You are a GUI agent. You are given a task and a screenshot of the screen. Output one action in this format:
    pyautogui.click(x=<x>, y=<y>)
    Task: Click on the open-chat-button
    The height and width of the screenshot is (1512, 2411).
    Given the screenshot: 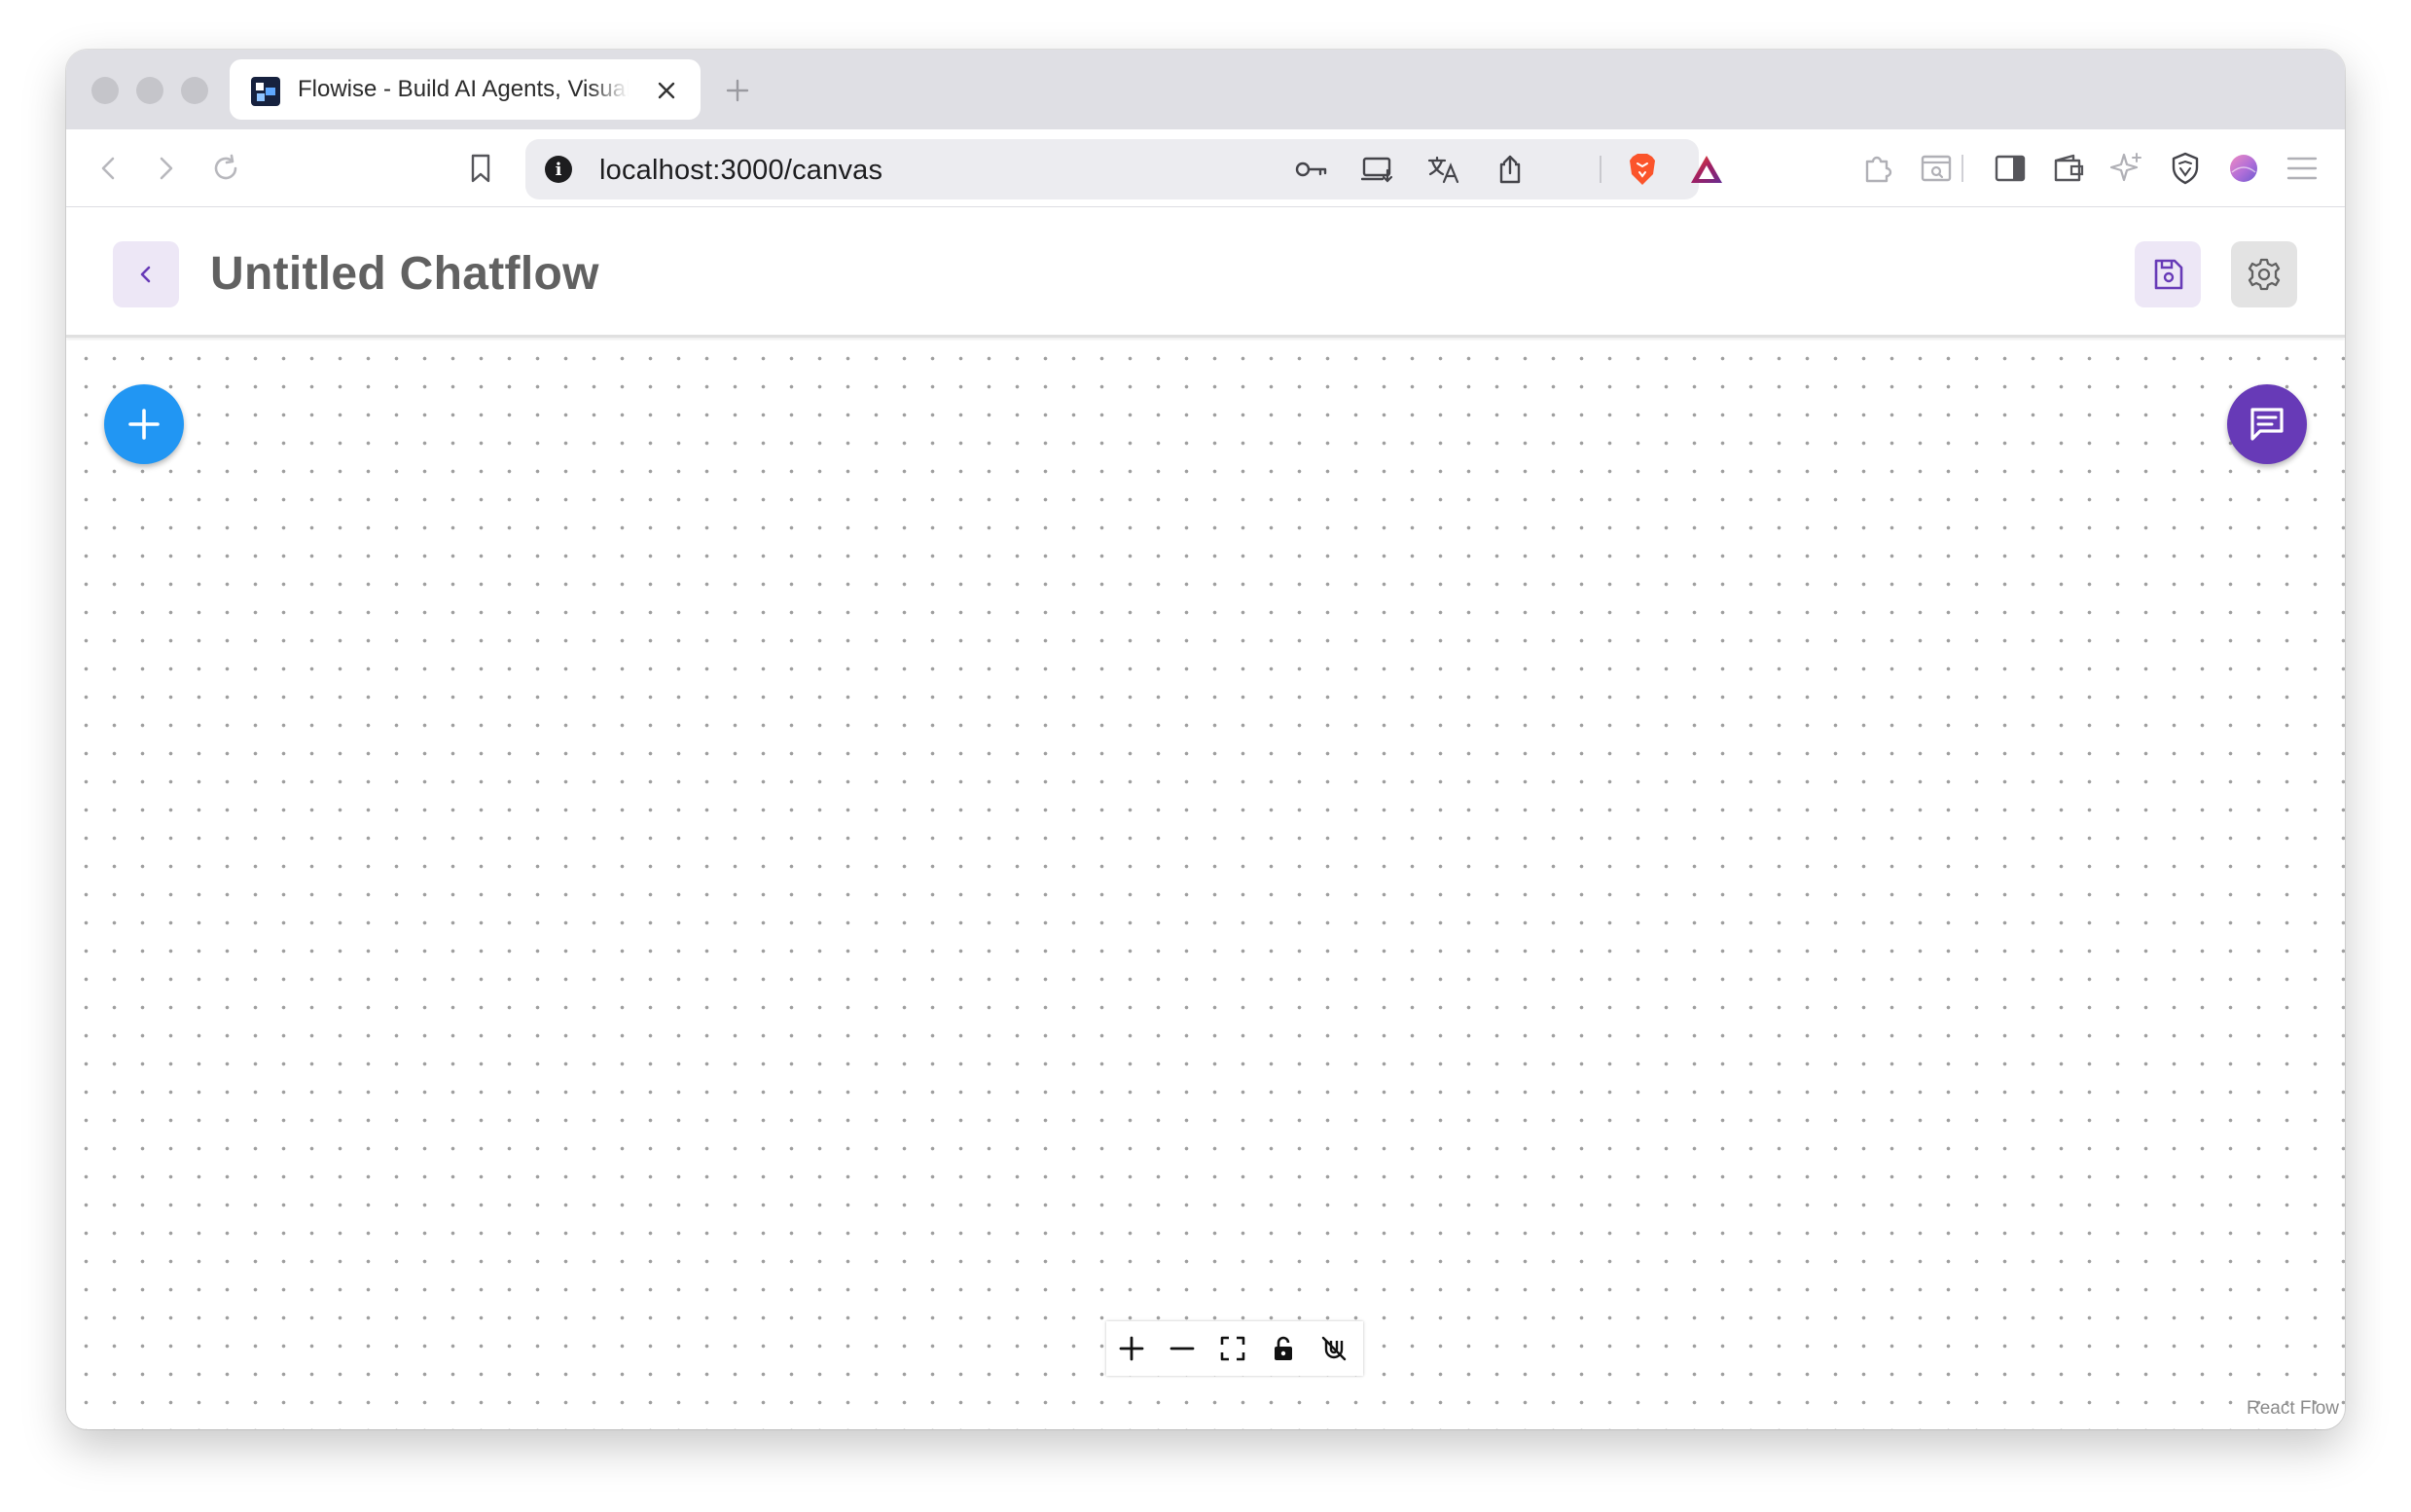 What is the action you would take?
    pyautogui.click(x=2267, y=424)
    